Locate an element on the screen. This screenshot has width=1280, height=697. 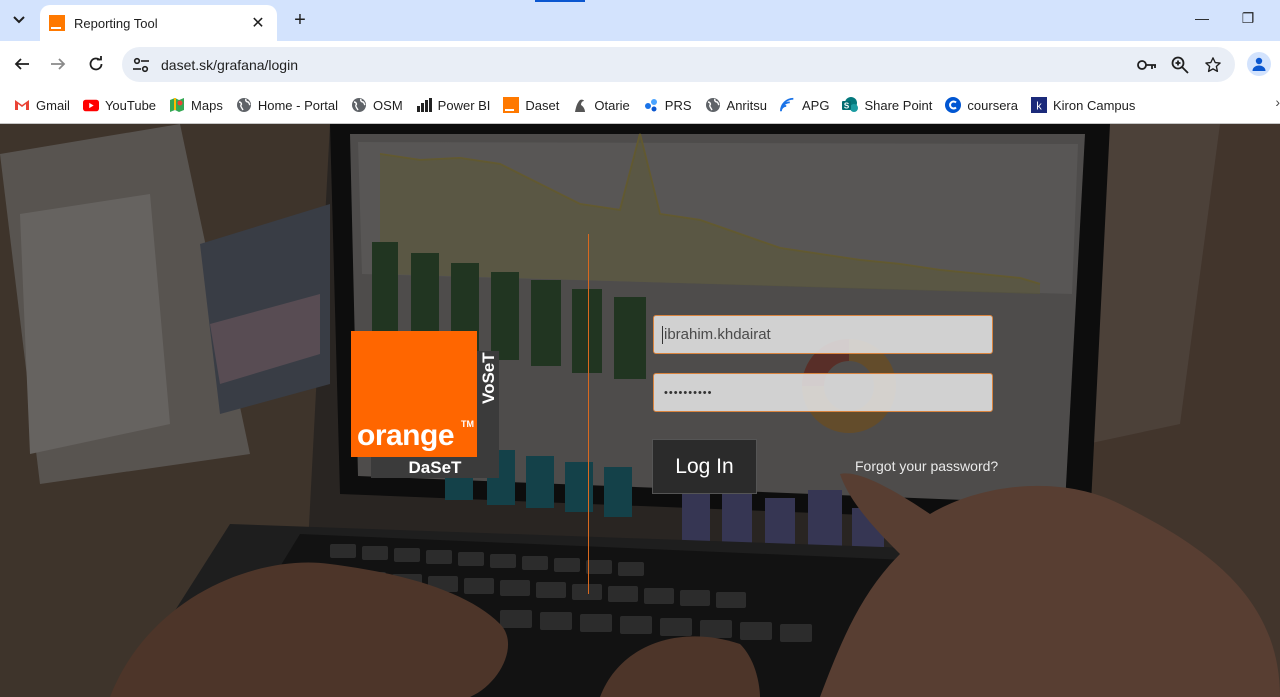
bookmark-apg: APG is located at coordinates (804, 105).